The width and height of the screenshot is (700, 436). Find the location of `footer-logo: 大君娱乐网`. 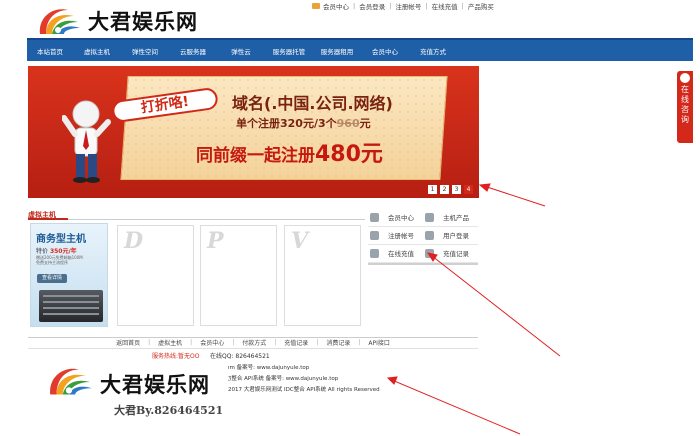

footer-logo: 大君娱乐网 is located at coordinates (144, 381).